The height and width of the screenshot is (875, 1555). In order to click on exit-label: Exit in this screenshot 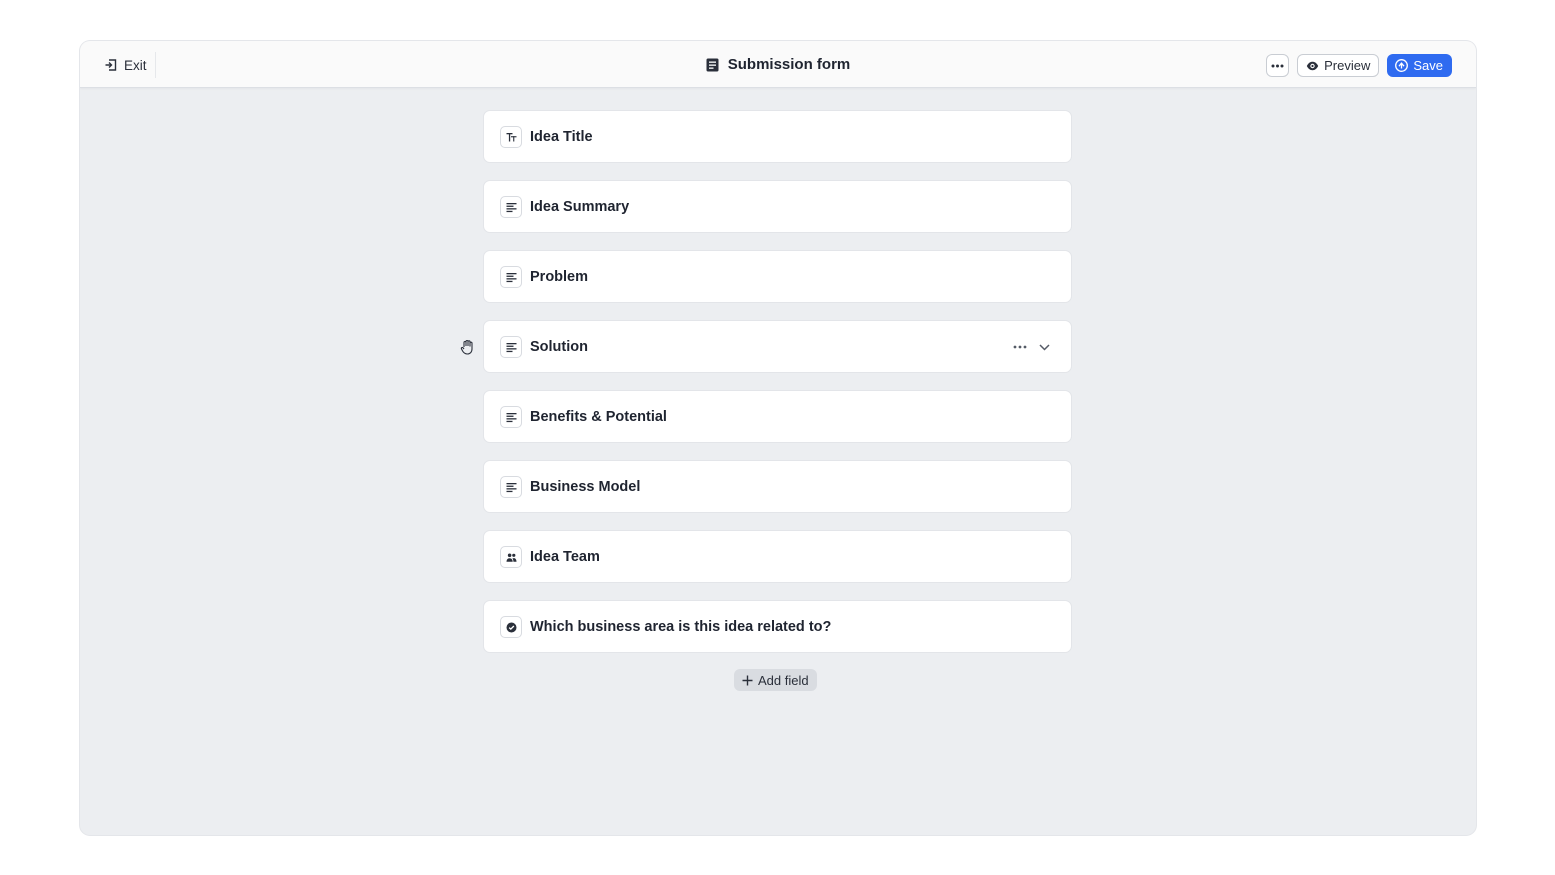, I will do `click(135, 65)`.